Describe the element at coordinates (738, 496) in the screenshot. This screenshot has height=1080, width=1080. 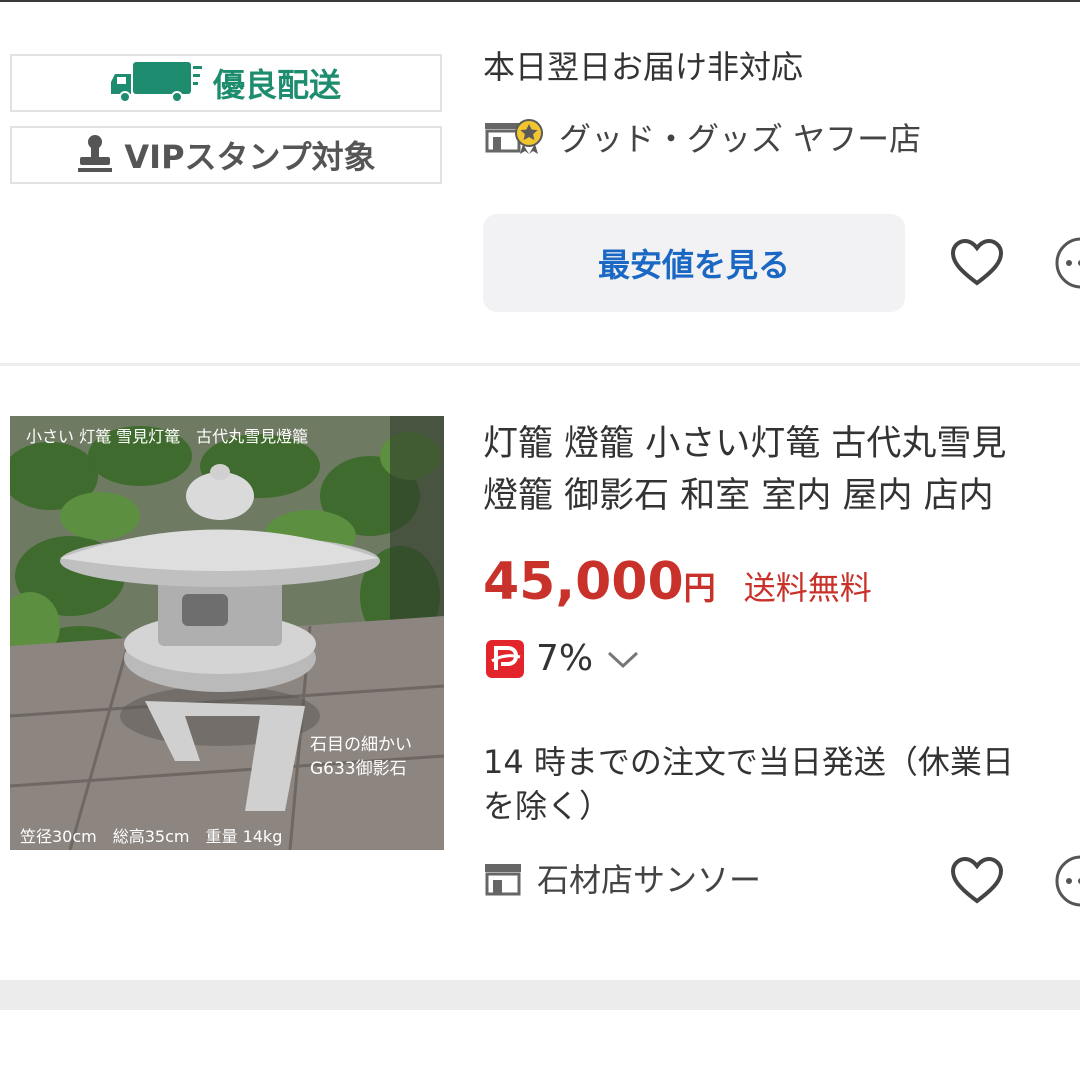
I see `product-title-line-2: 燈籠 御影石 和室 室内 屋内 店内` at that location.